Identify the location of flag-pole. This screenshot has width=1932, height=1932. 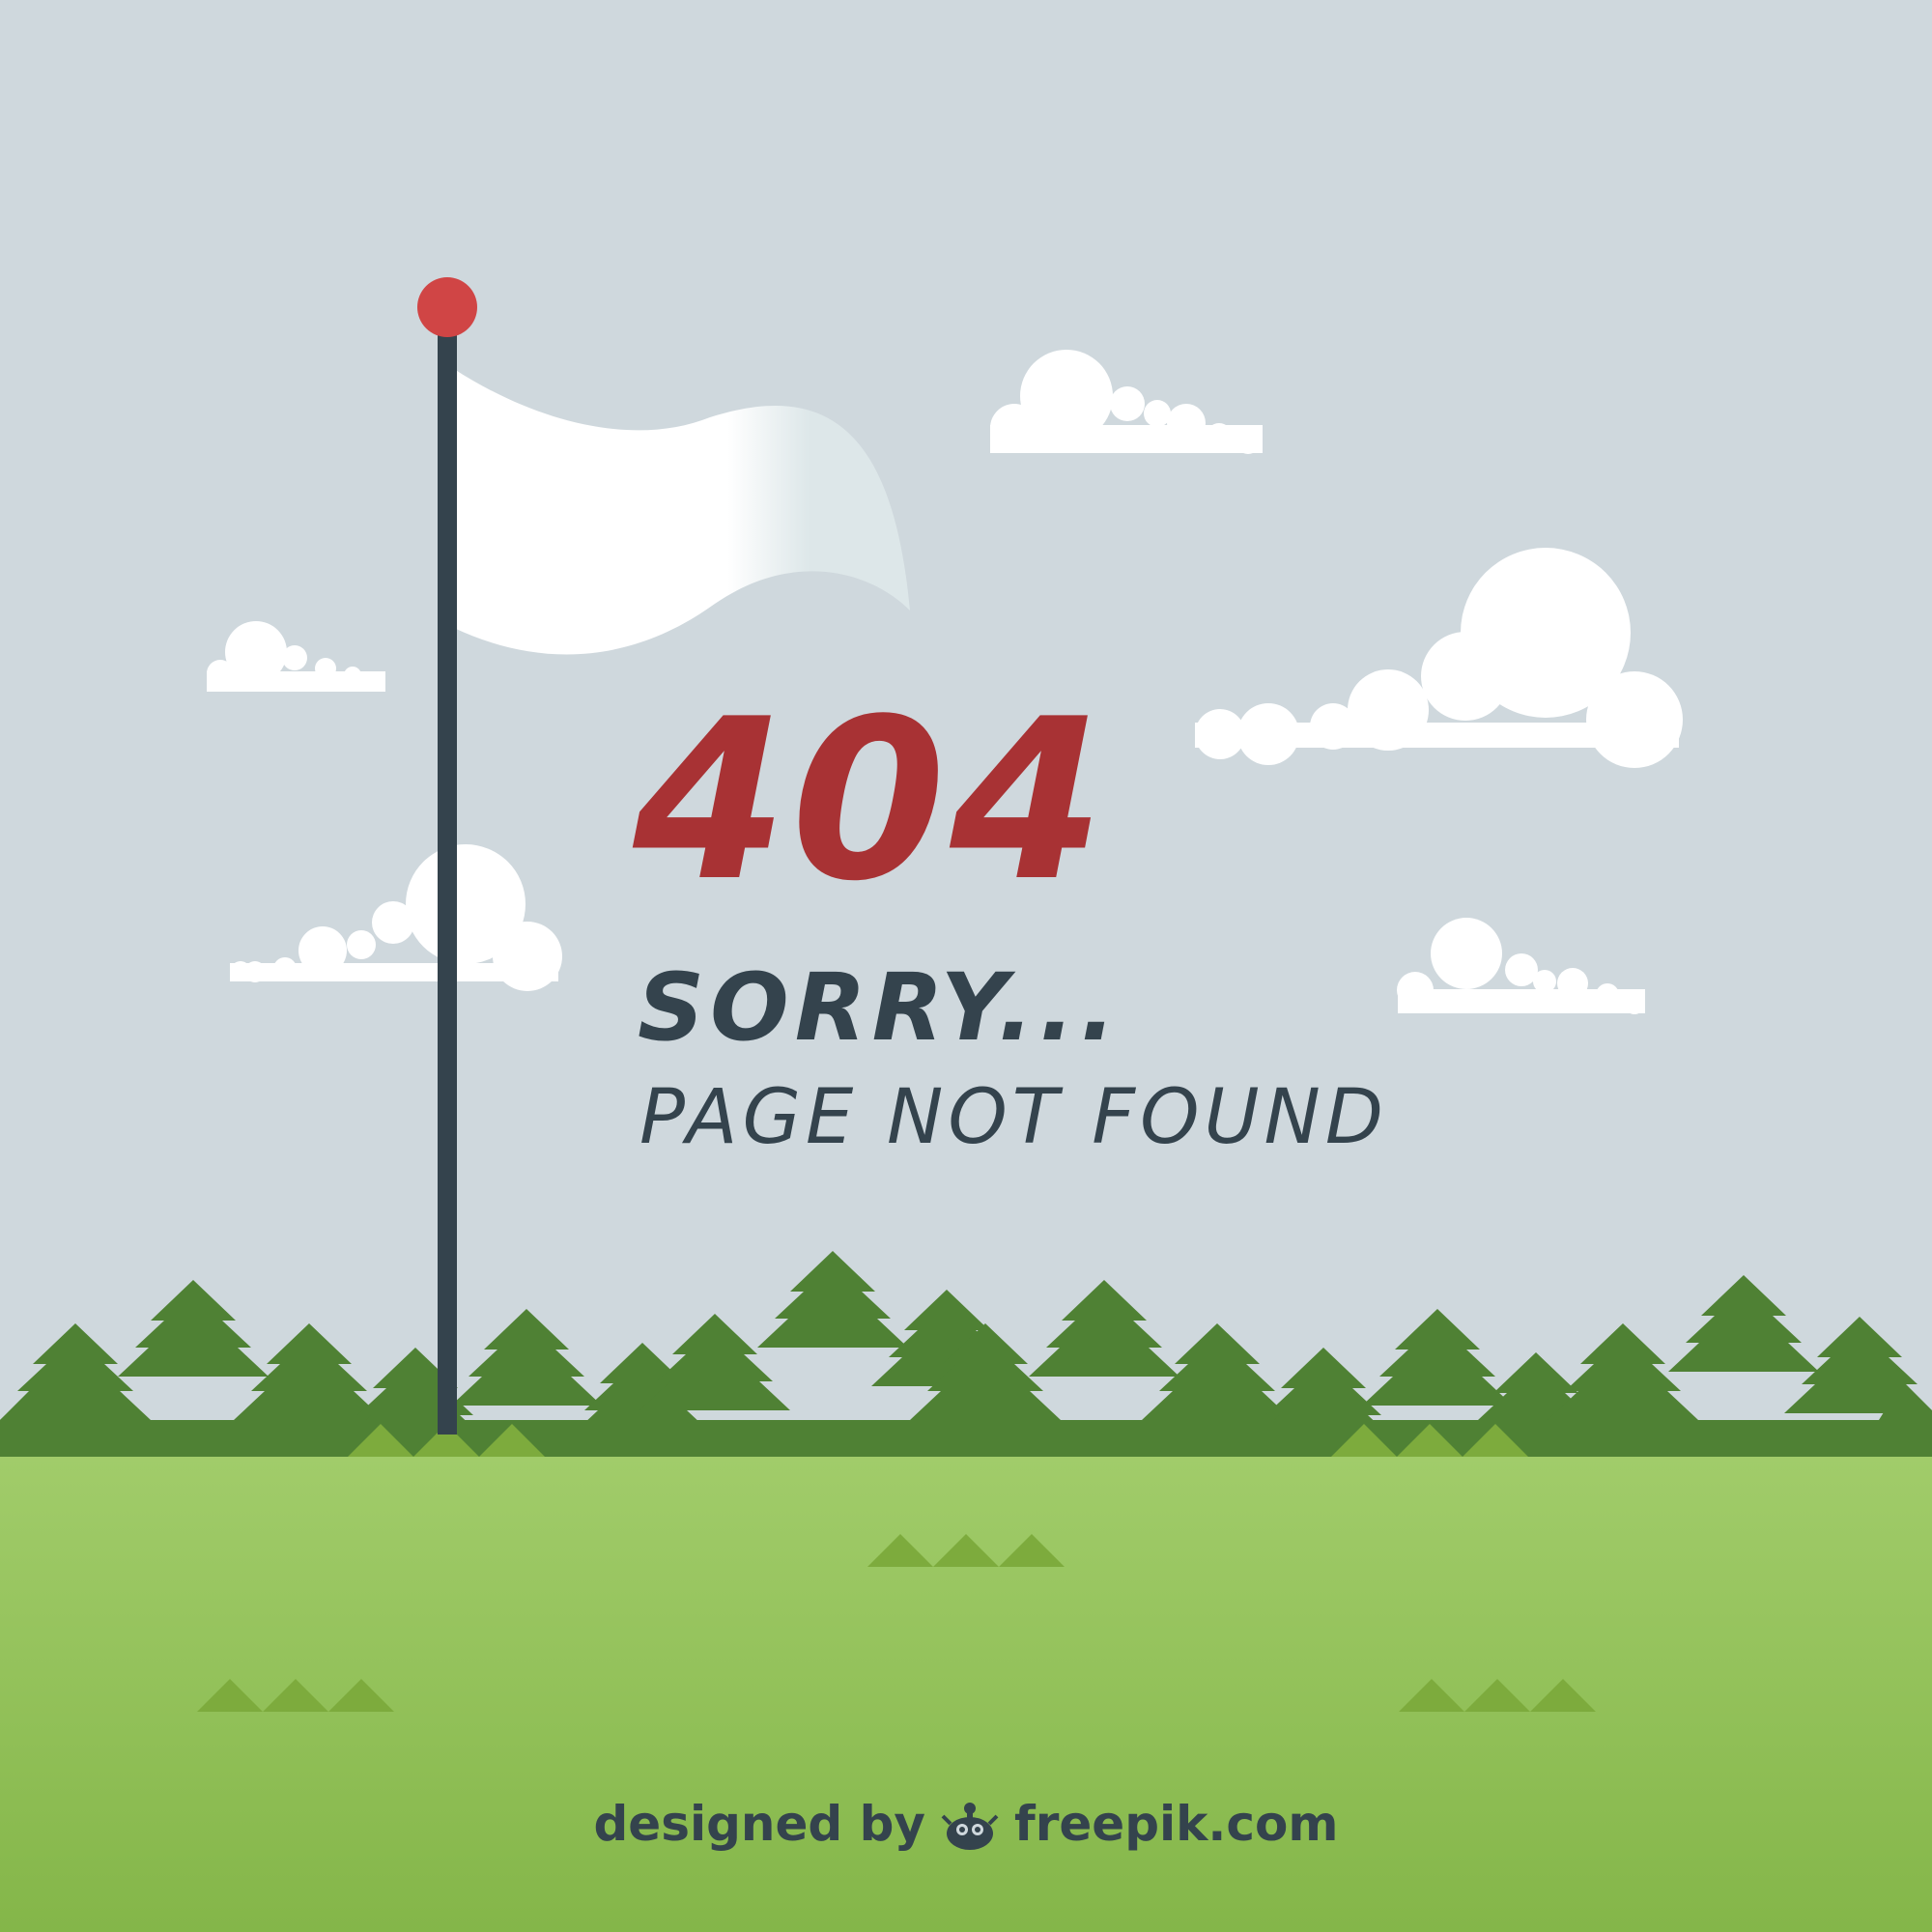
(447, 879).